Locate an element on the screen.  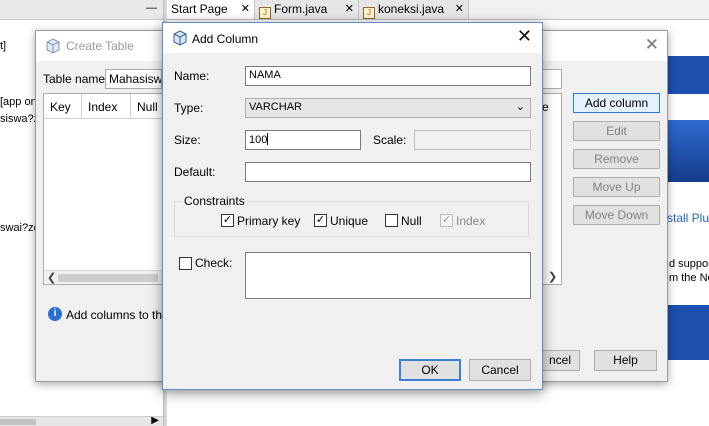
minimize-button: — is located at coordinates (151, 8).